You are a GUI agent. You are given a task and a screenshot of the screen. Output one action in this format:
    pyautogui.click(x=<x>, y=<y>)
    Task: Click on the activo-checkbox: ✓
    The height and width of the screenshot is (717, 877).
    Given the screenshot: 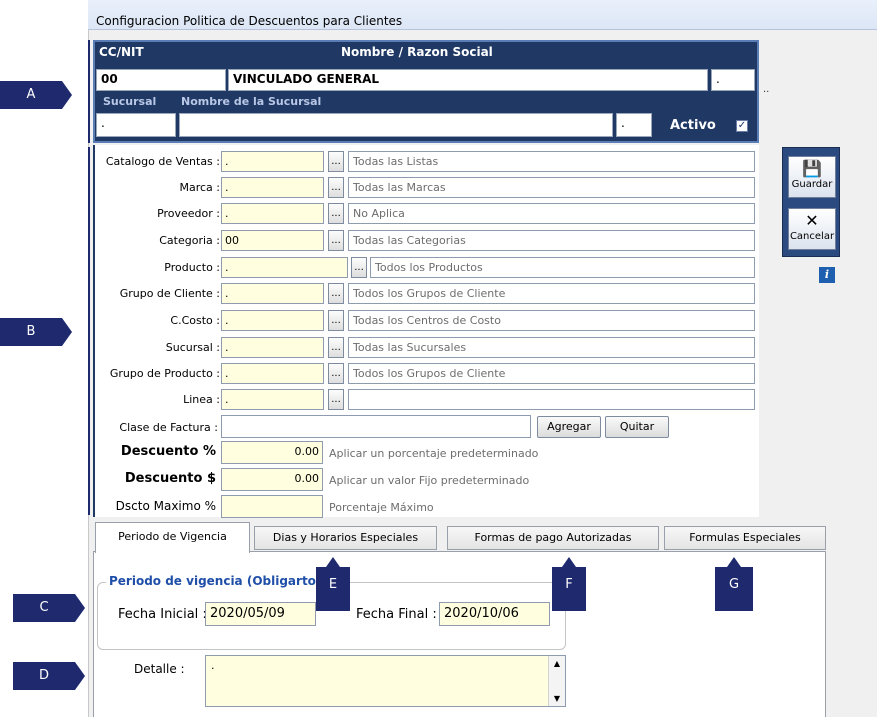 What is the action you would take?
    pyautogui.click(x=742, y=126)
    